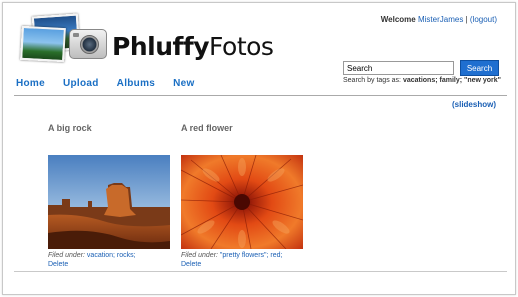 This screenshot has width=518, height=297. I want to click on photo-tags-link: vacation; rocks;, so click(111, 255).